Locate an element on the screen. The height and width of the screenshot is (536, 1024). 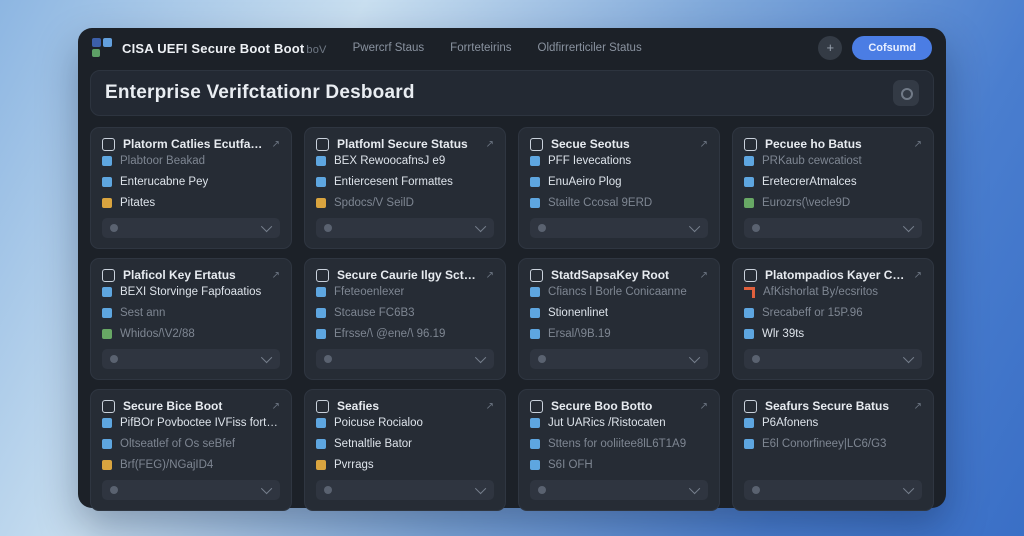
card-header: Pecuee ho Batus ↗ is located at coordinates (833, 144).